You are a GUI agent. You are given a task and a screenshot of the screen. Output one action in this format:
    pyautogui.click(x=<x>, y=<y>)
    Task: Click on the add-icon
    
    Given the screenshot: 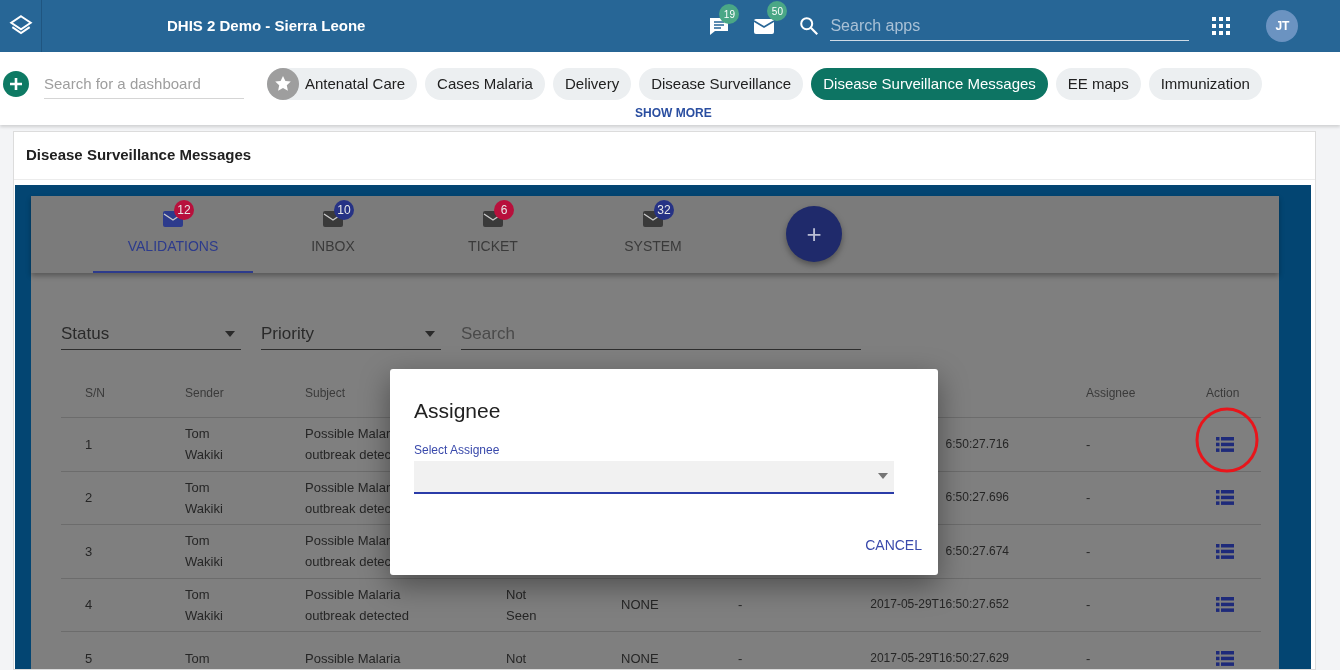 What is the action you would take?
    pyautogui.click(x=16, y=84)
    